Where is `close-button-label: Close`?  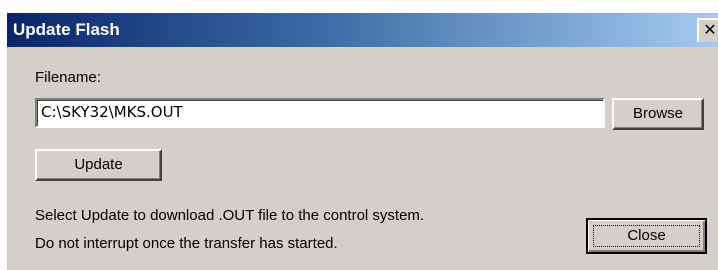
close-button-label: Close is located at coordinates (646, 235).